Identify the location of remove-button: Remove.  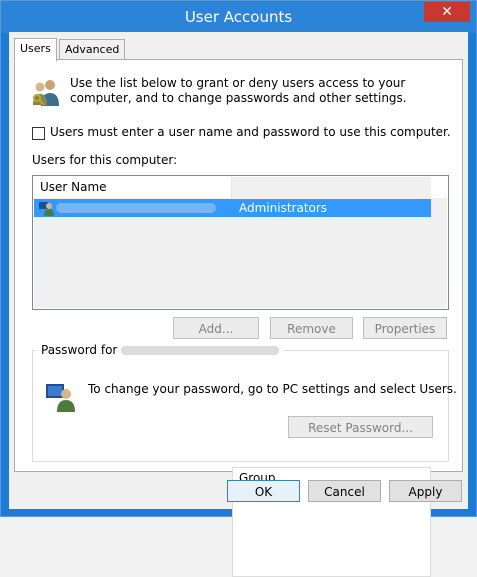
(311, 328).